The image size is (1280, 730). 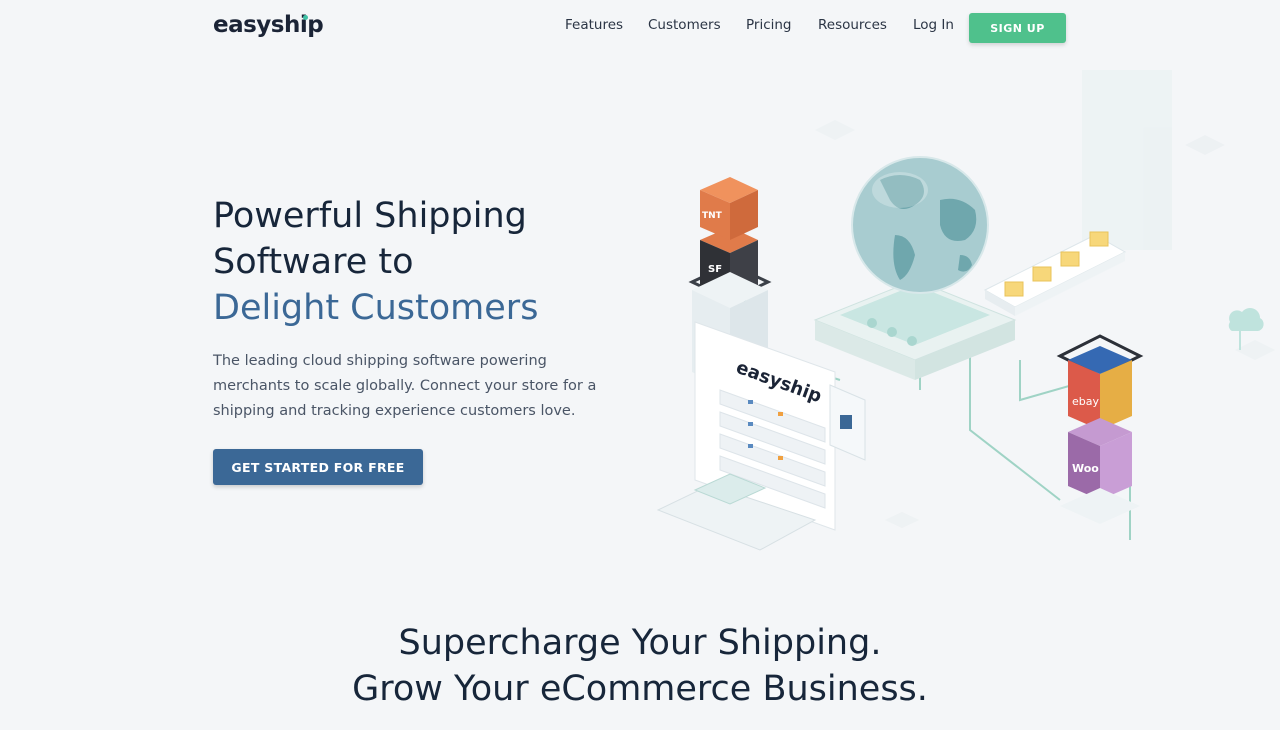 What do you see at coordinates (1085, 468) in the screenshot?
I see `woo-box-label: Woo` at bounding box center [1085, 468].